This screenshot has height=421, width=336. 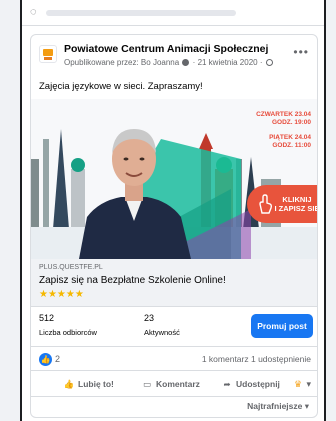 What do you see at coordinates (266, 204) in the screenshot?
I see `hand-click-icon` at bounding box center [266, 204].